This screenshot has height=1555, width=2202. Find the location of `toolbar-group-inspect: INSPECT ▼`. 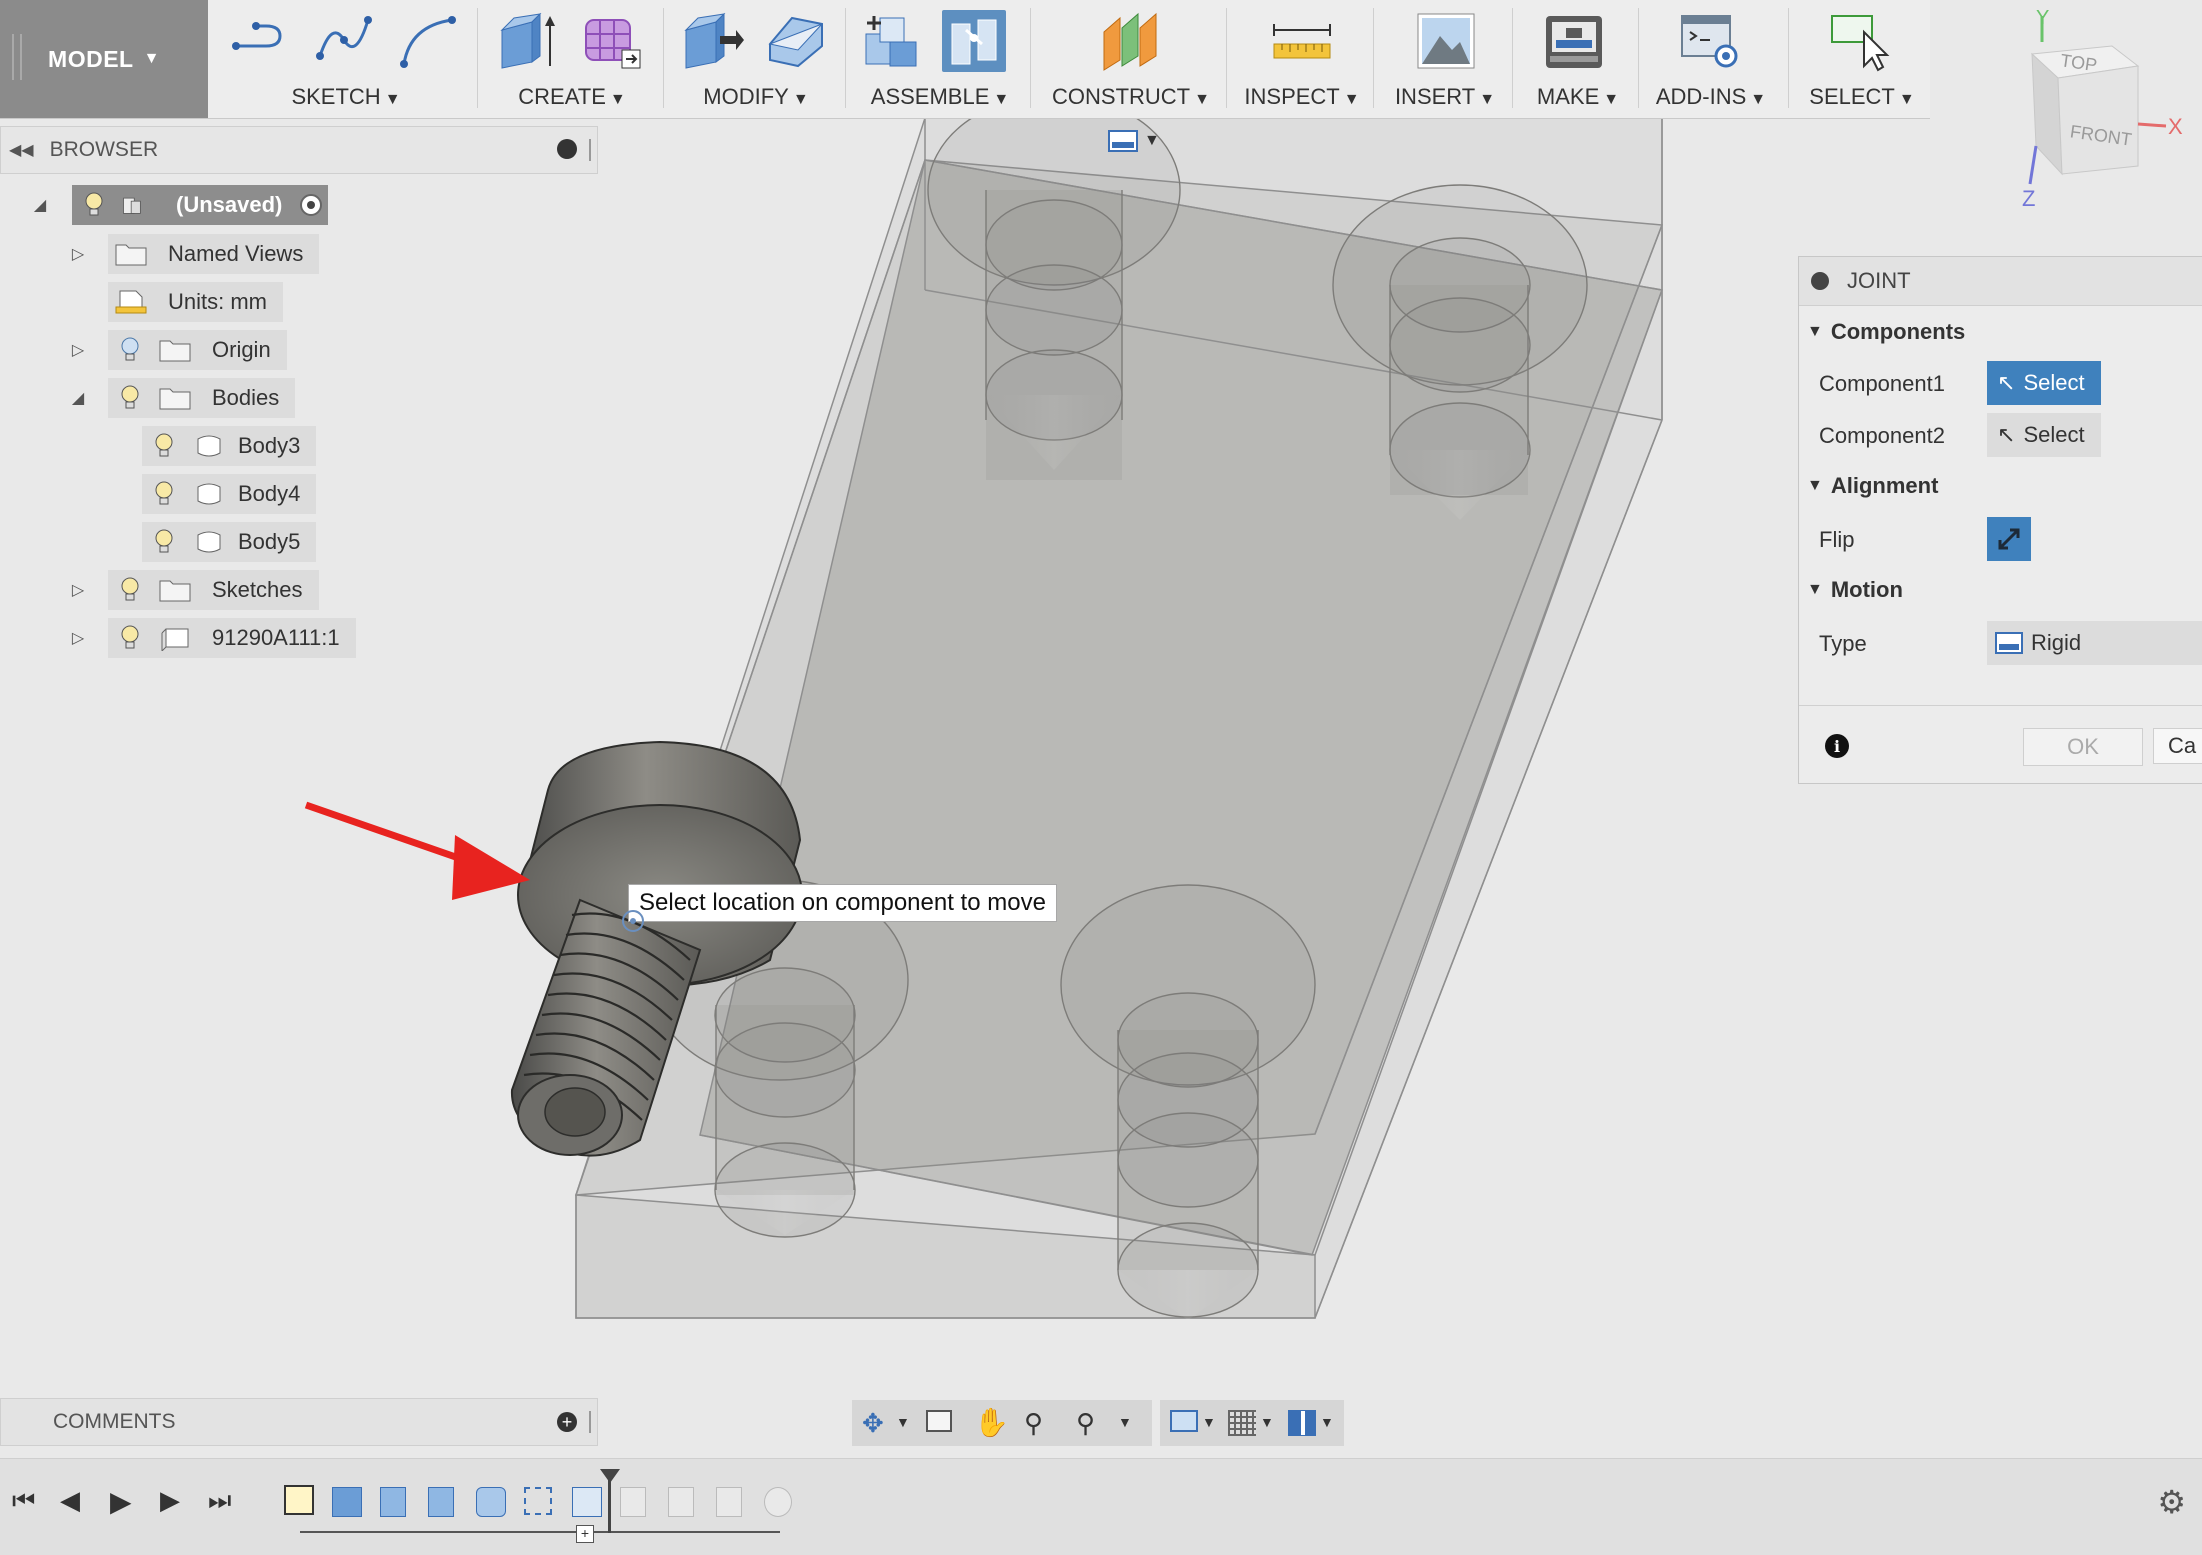

toolbar-group-inspect: INSPECT ▼ is located at coordinates (1302, 59).